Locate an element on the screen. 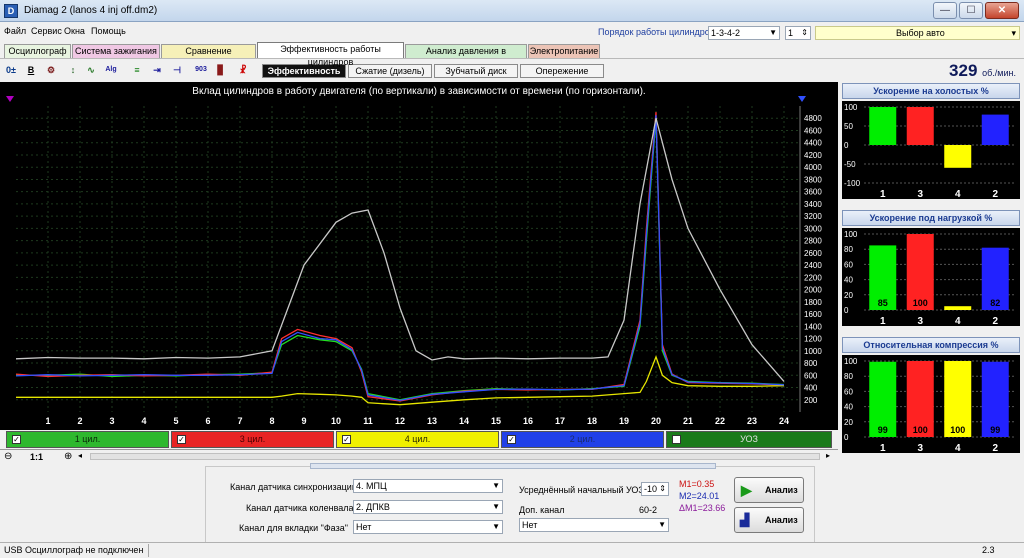 This screenshot has width=1024, height=558. tab-oscilloscope: Осциллограф is located at coordinates (37, 51).